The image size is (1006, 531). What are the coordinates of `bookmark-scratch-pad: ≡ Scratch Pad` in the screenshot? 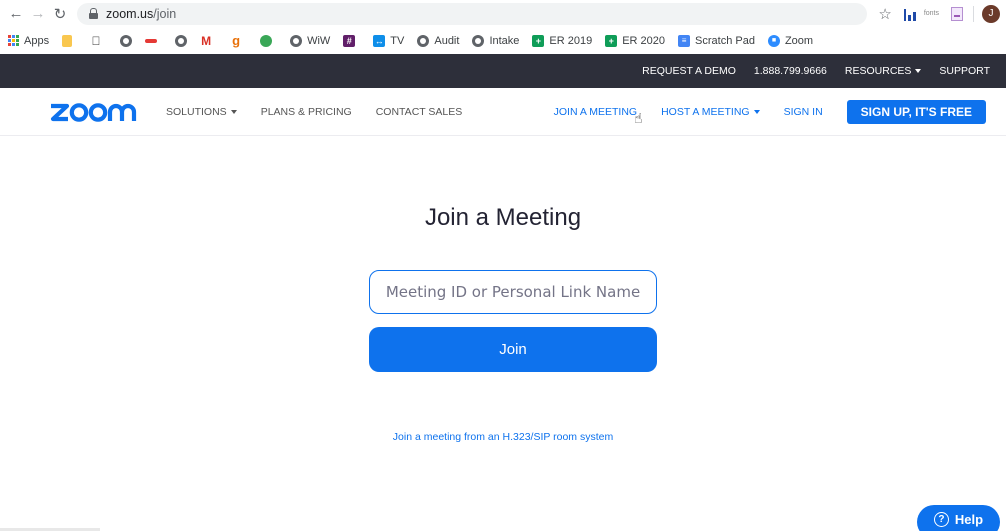 It's located at (716, 40).